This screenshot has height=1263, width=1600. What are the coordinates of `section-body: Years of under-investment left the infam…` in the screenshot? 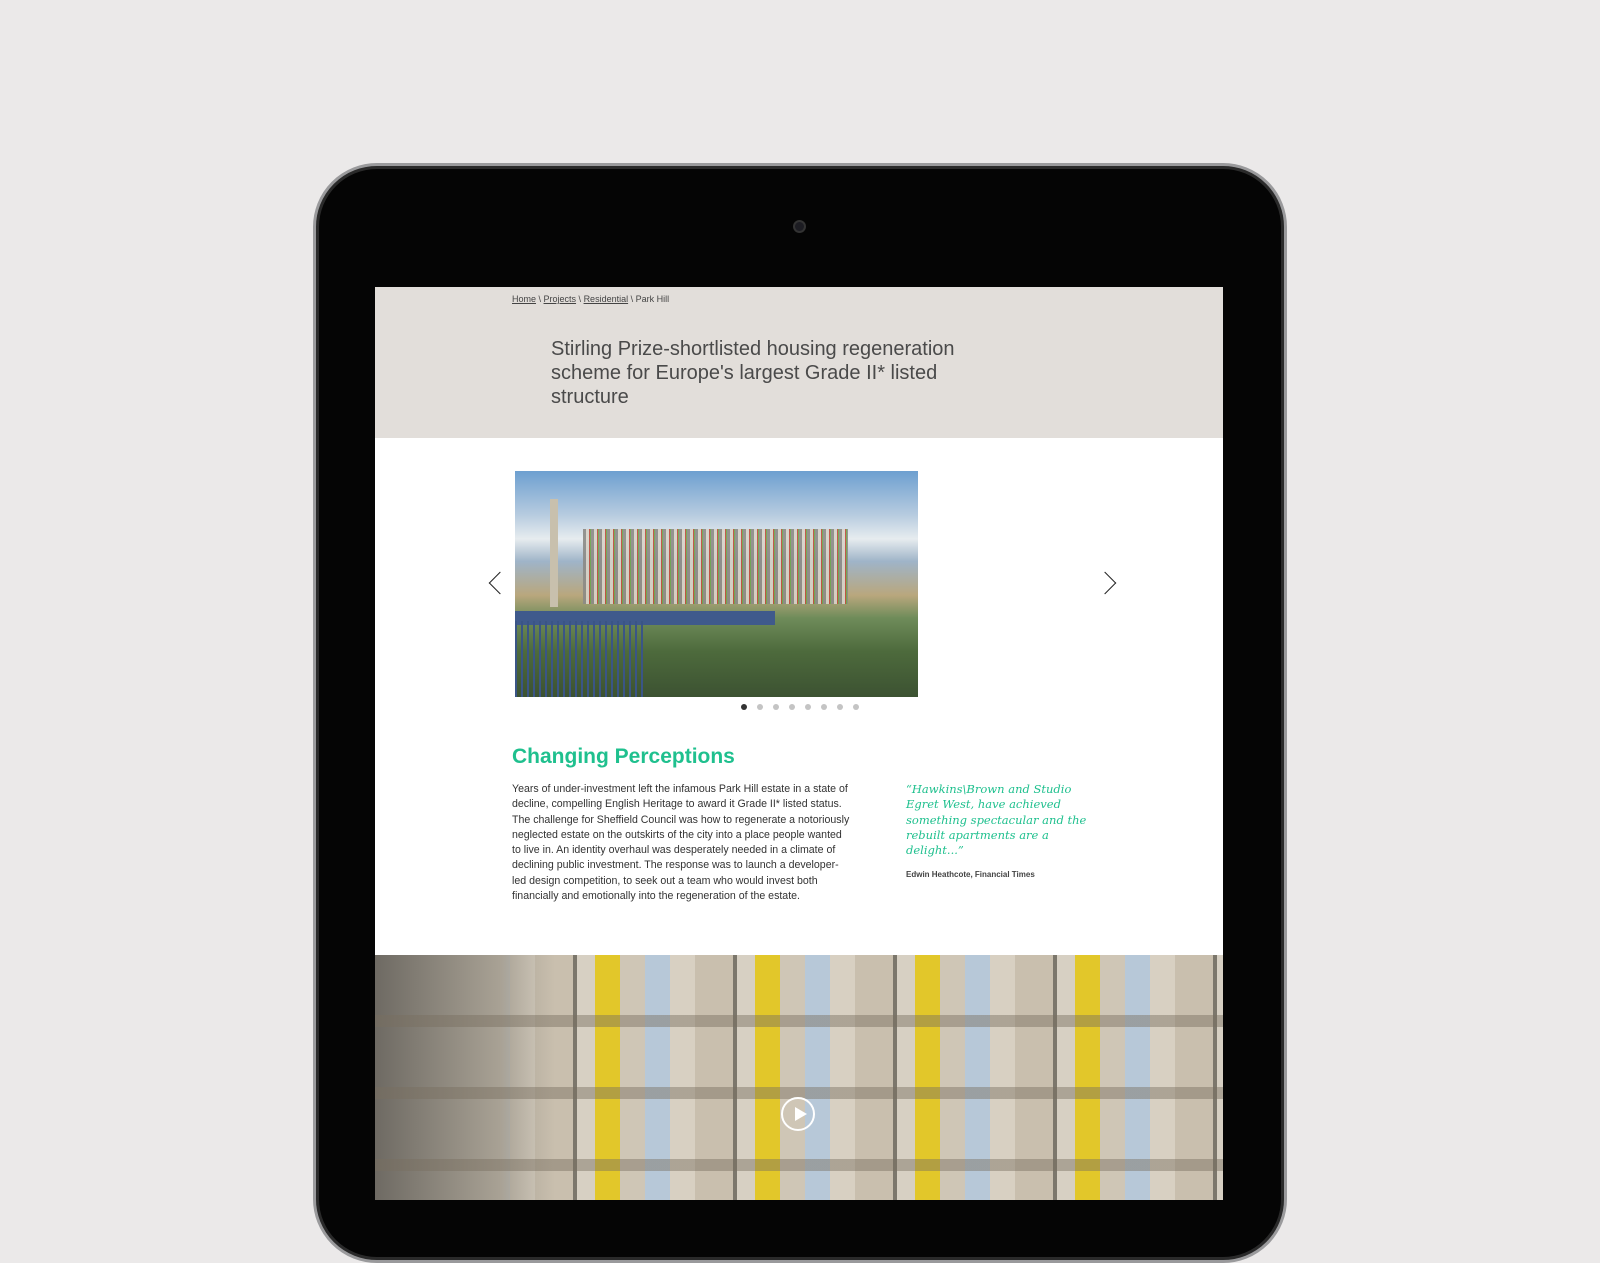 It's located at (681, 843).